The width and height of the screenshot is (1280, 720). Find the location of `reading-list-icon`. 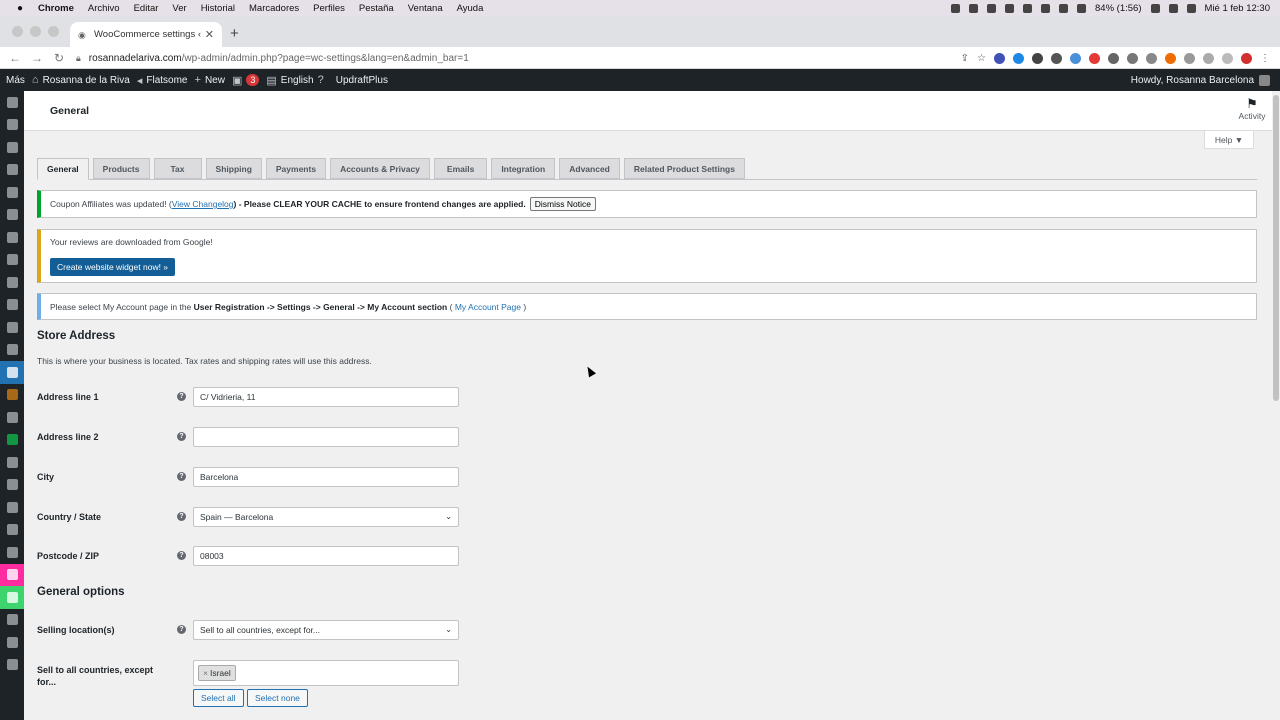

reading-list-icon is located at coordinates (1208, 58).